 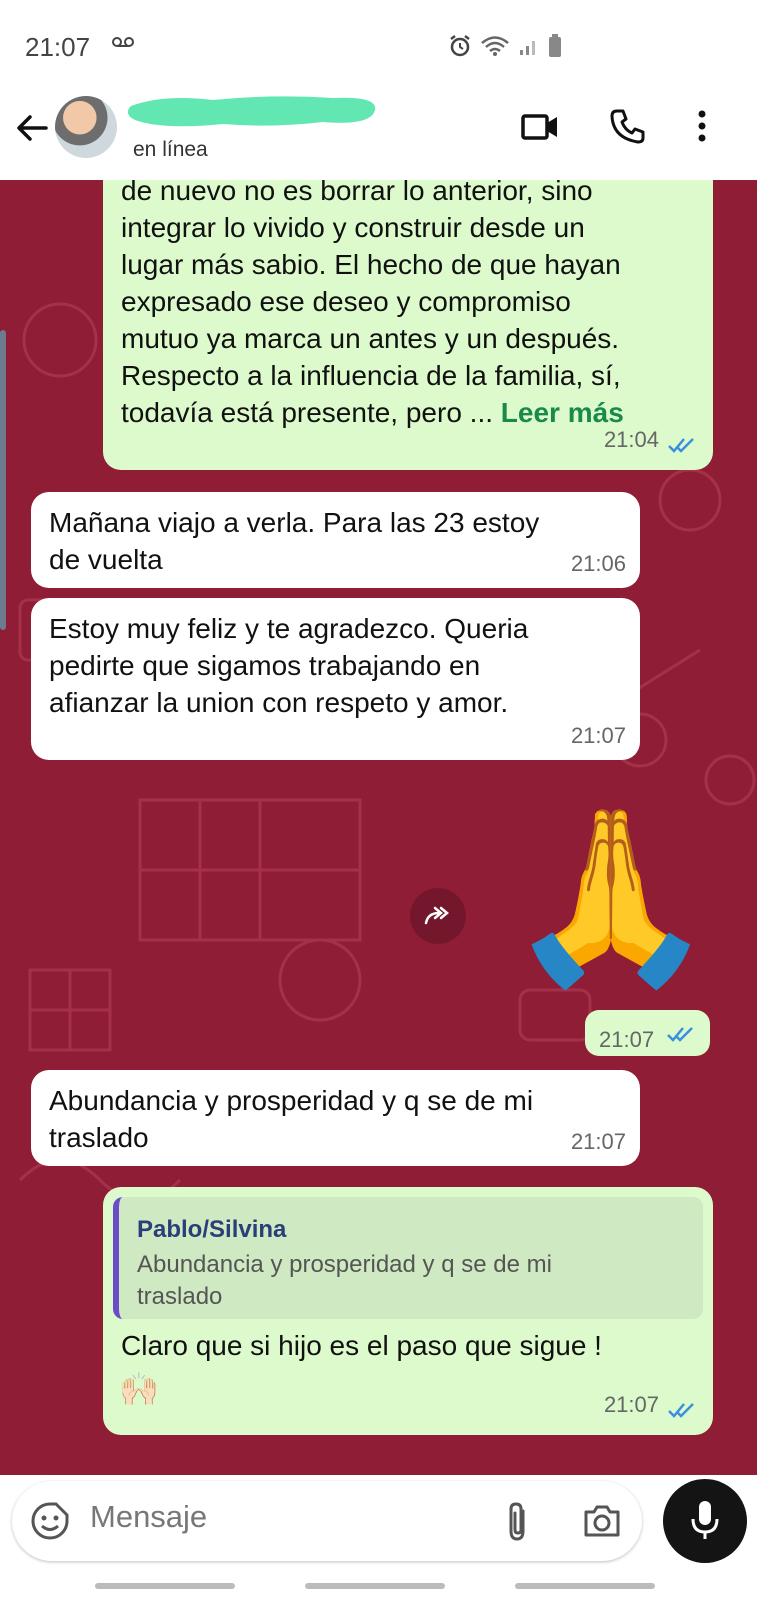 I want to click on nav-home-button, so click(x=375, y=1586).